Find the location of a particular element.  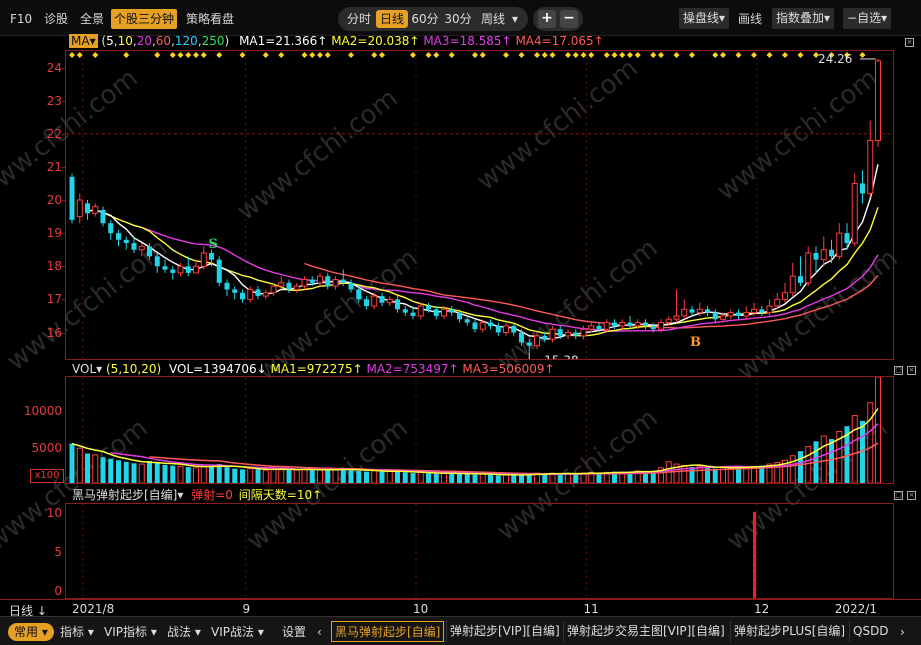

zoom-out-button: − is located at coordinates (569, 19).